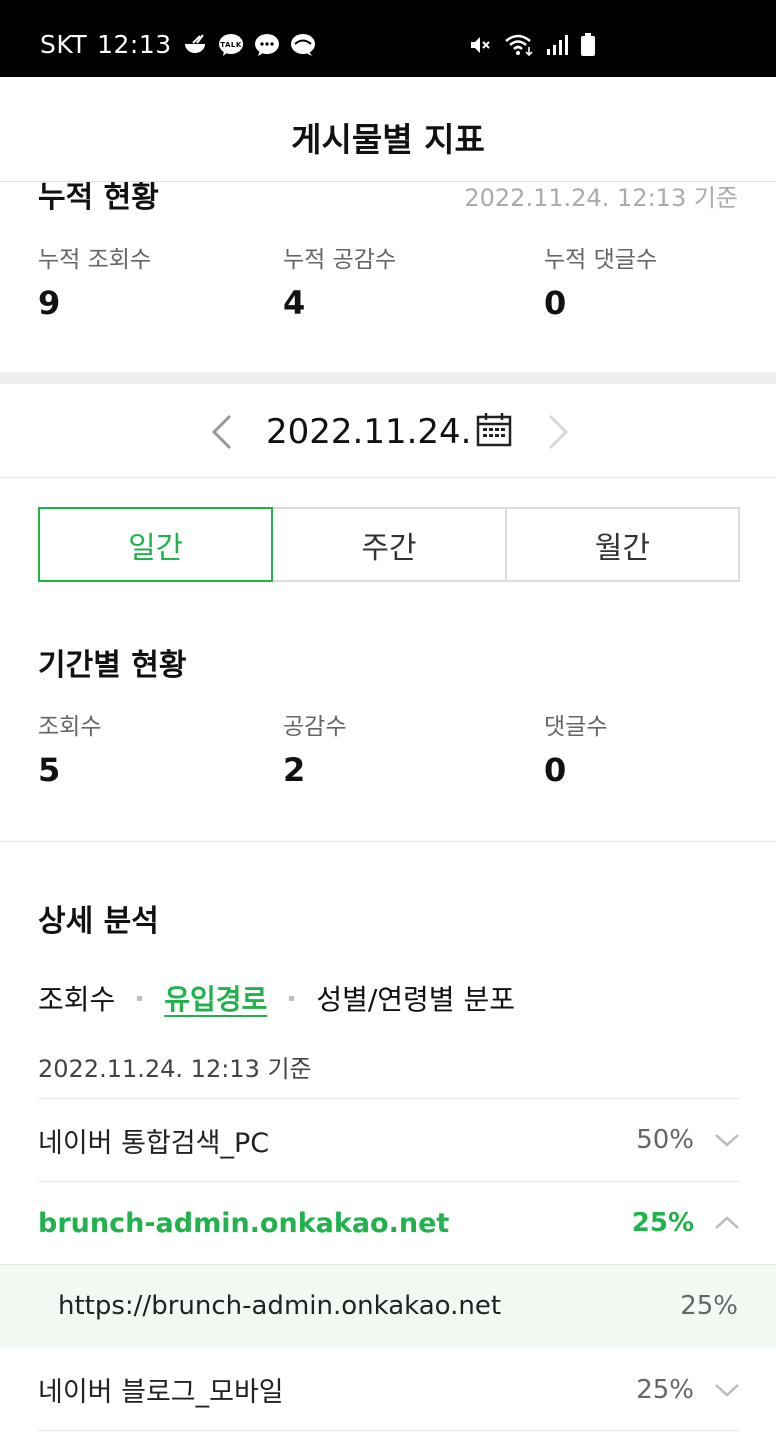  What do you see at coordinates (575, 748) in the screenshot?
I see `period-comments-stat: 댓글수 0` at bounding box center [575, 748].